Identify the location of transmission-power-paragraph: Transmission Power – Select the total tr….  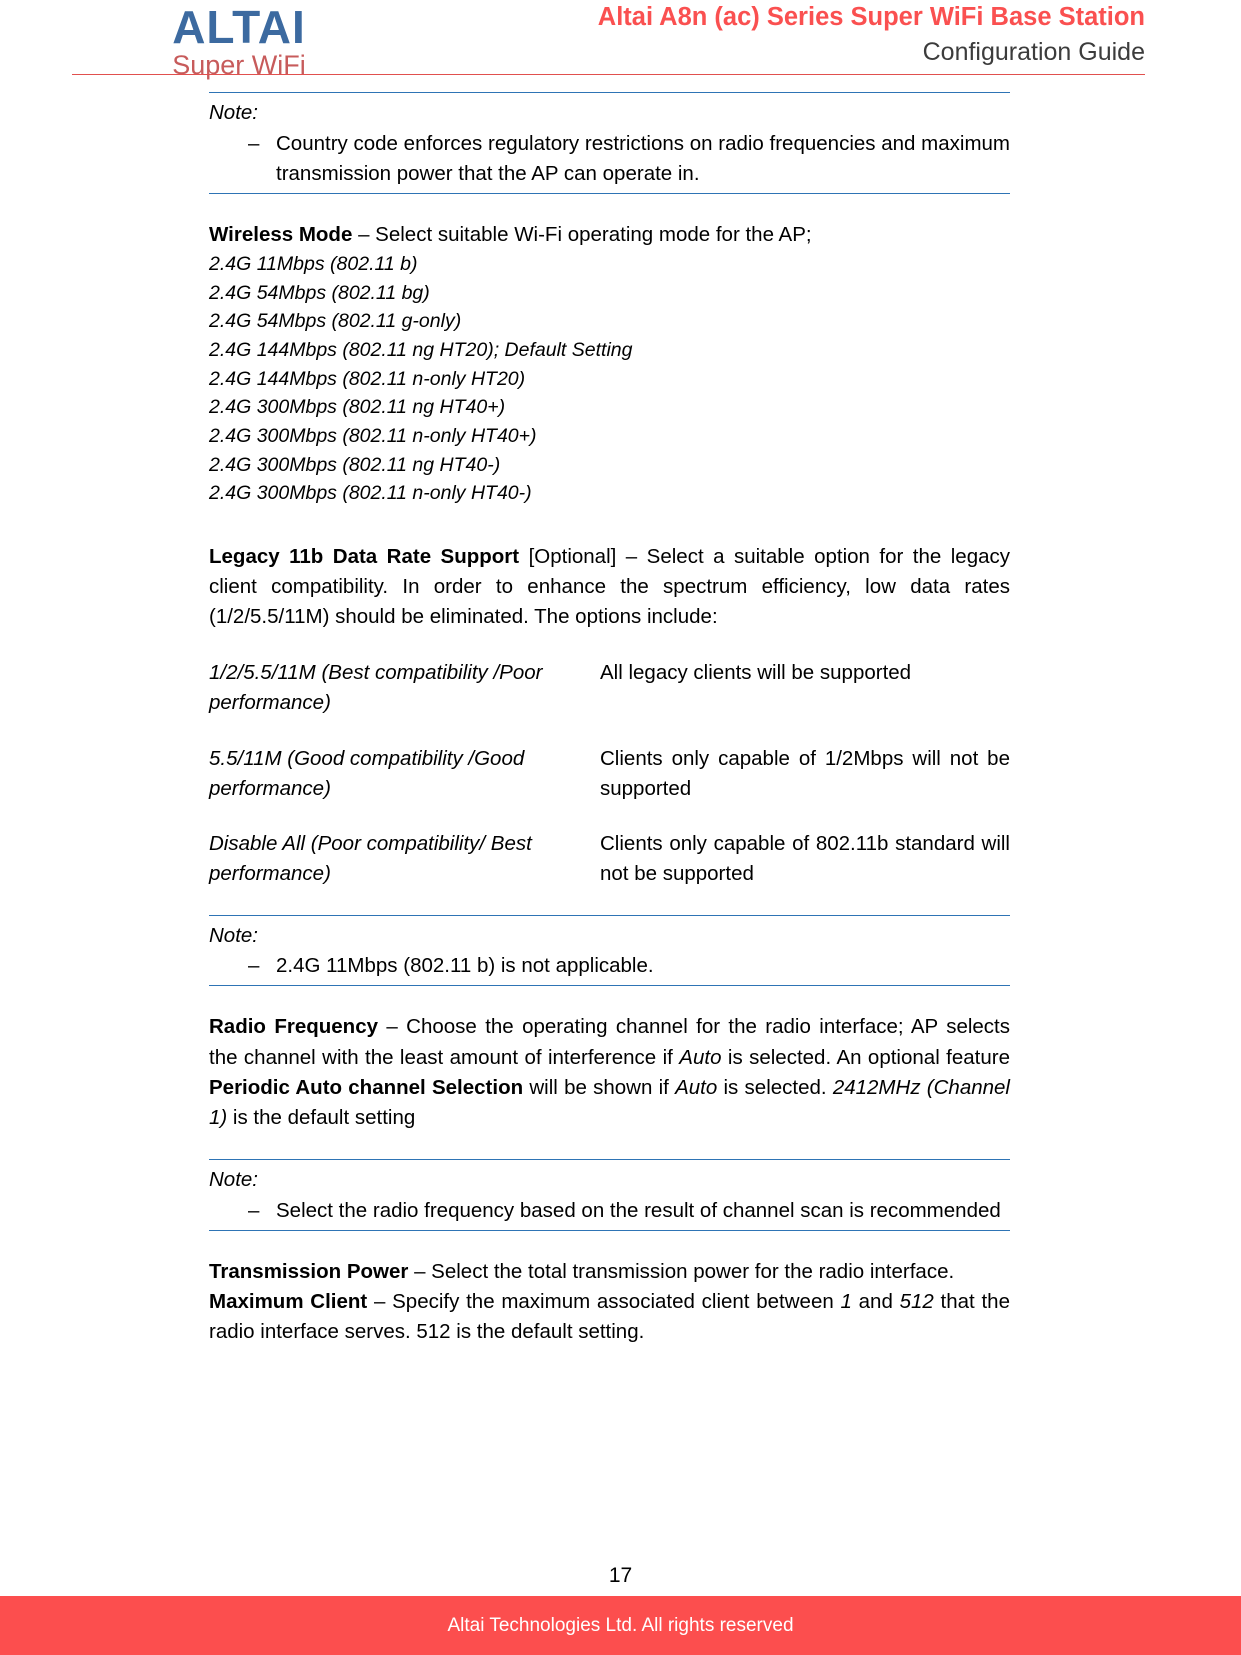
(609, 1272).